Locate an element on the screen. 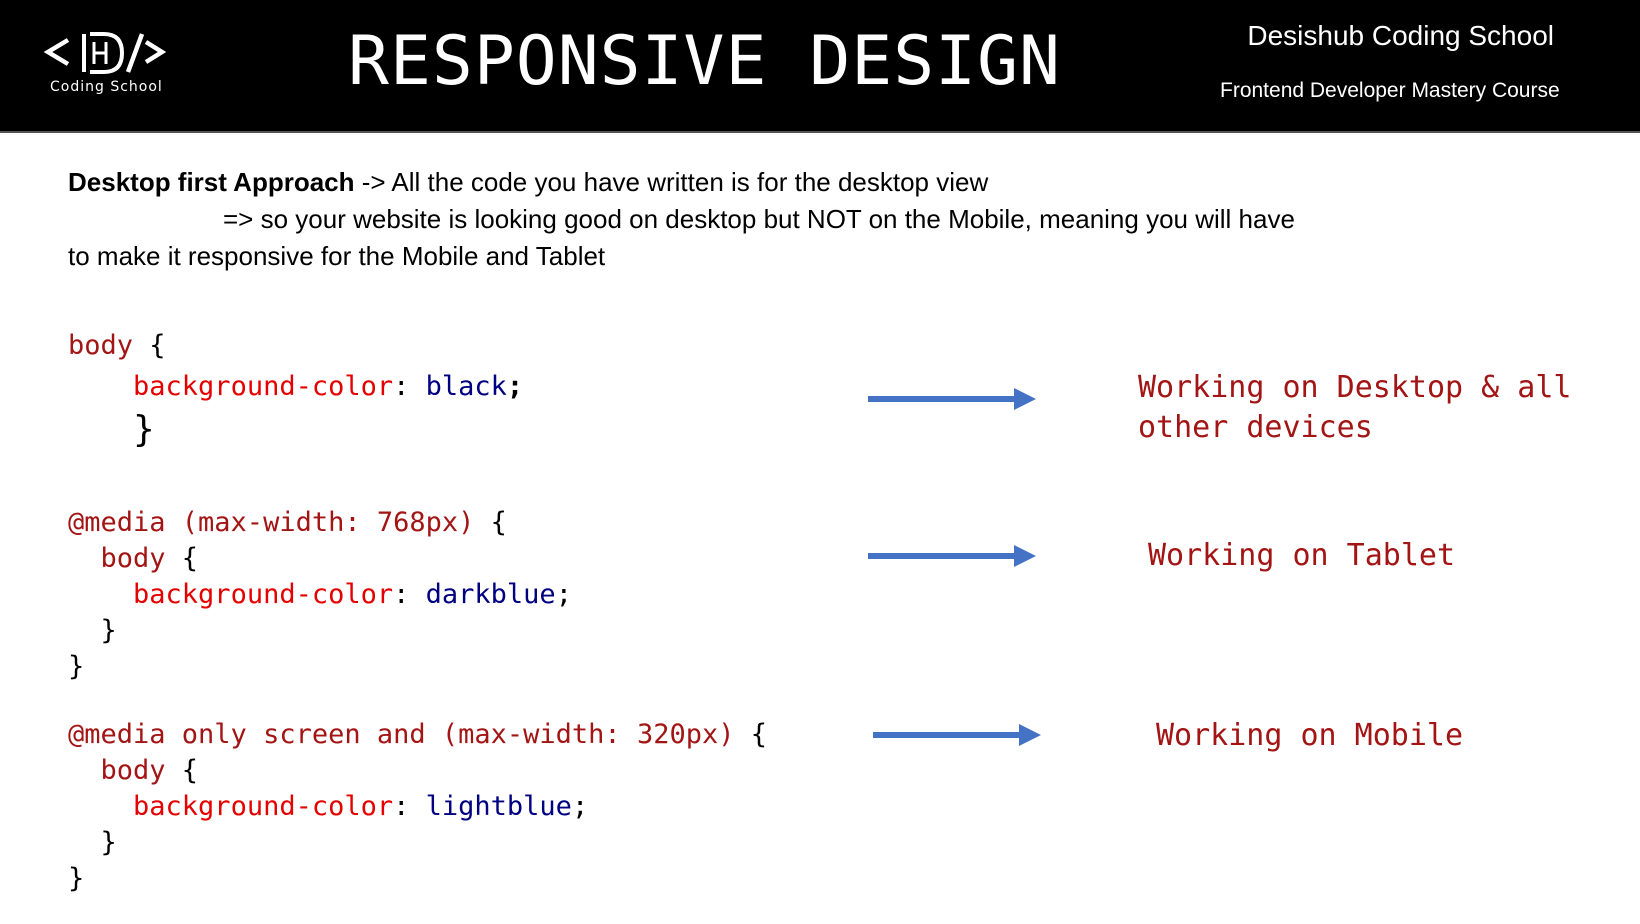 This screenshot has height=924, width=1640. note-desktop-line-1: Working on Desktop & all is located at coordinates (1355, 387).